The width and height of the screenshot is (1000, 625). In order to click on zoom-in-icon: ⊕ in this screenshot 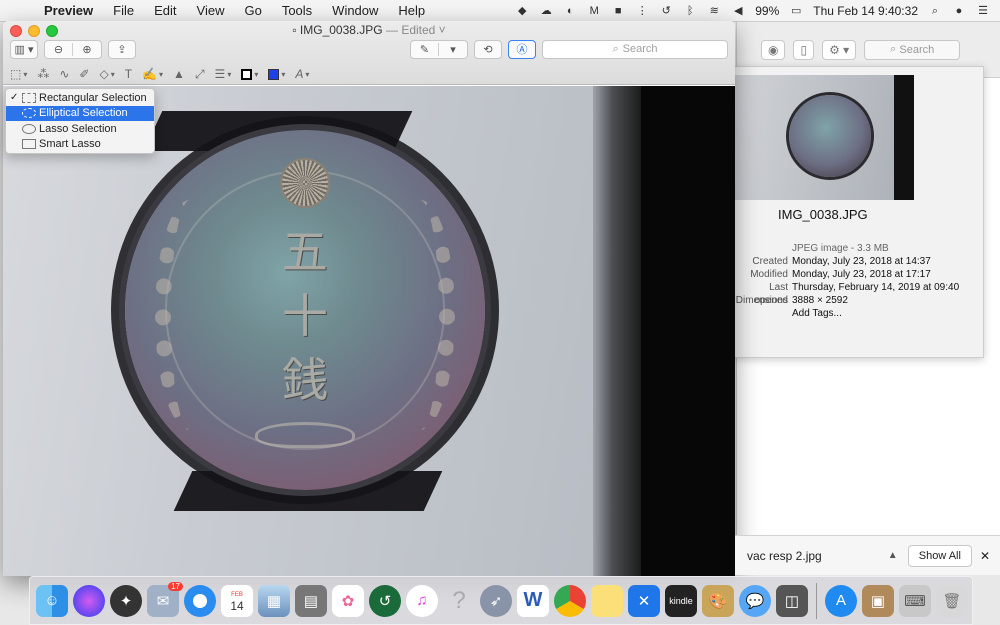, I will do `click(87, 49)`.